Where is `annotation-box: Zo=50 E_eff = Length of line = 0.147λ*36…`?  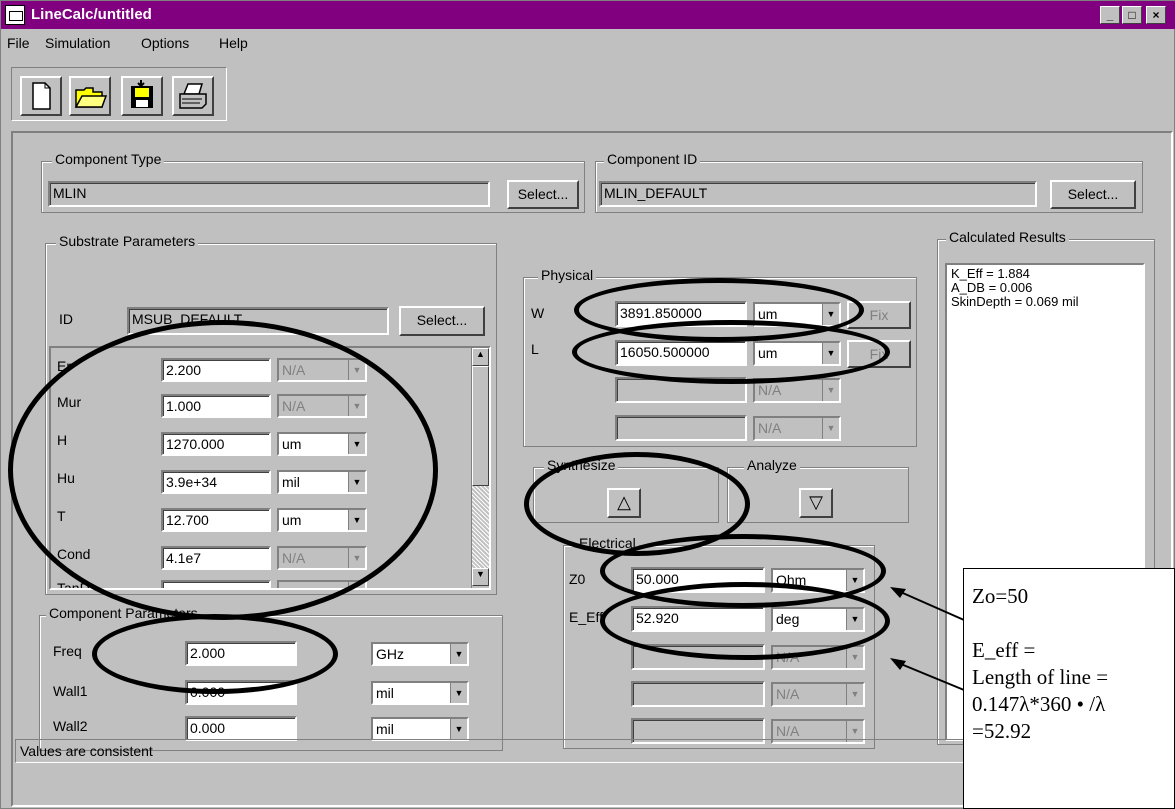
annotation-box: Zo=50 E_eff = Length of line = 0.147λ*36… is located at coordinates (1069, 688).